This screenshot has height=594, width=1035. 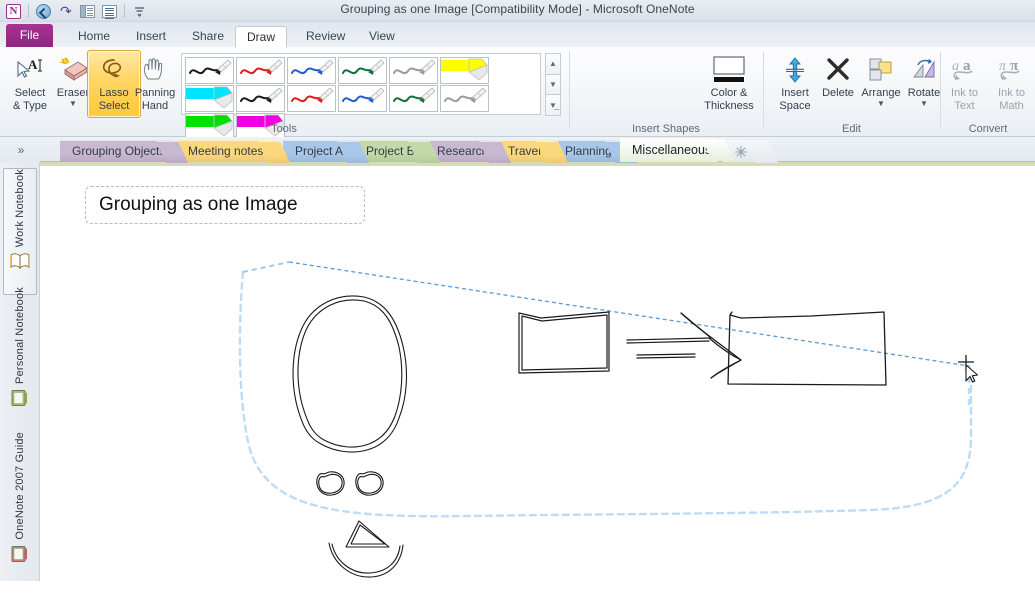 I want to click on ink-smiley-face, so click(x=349, y=436).